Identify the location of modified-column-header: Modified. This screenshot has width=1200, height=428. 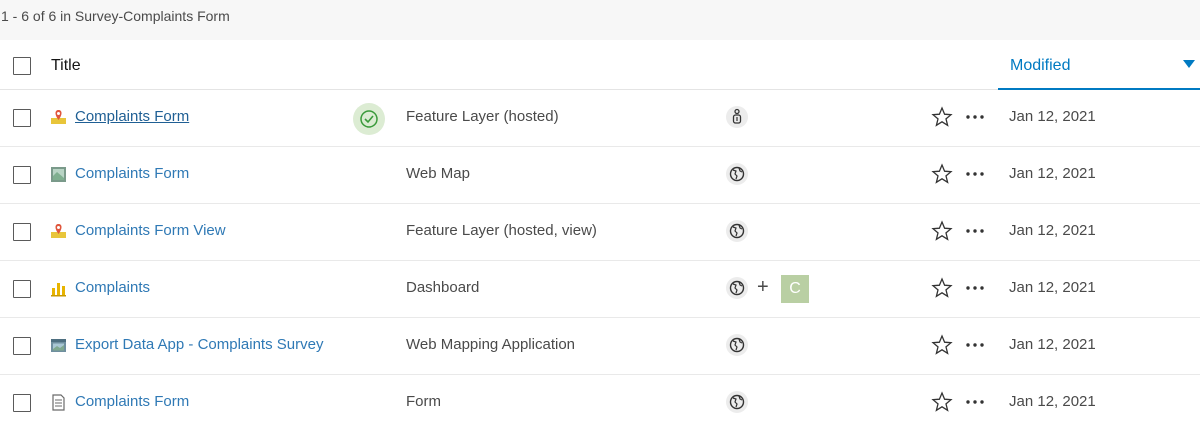
(1099, 66).